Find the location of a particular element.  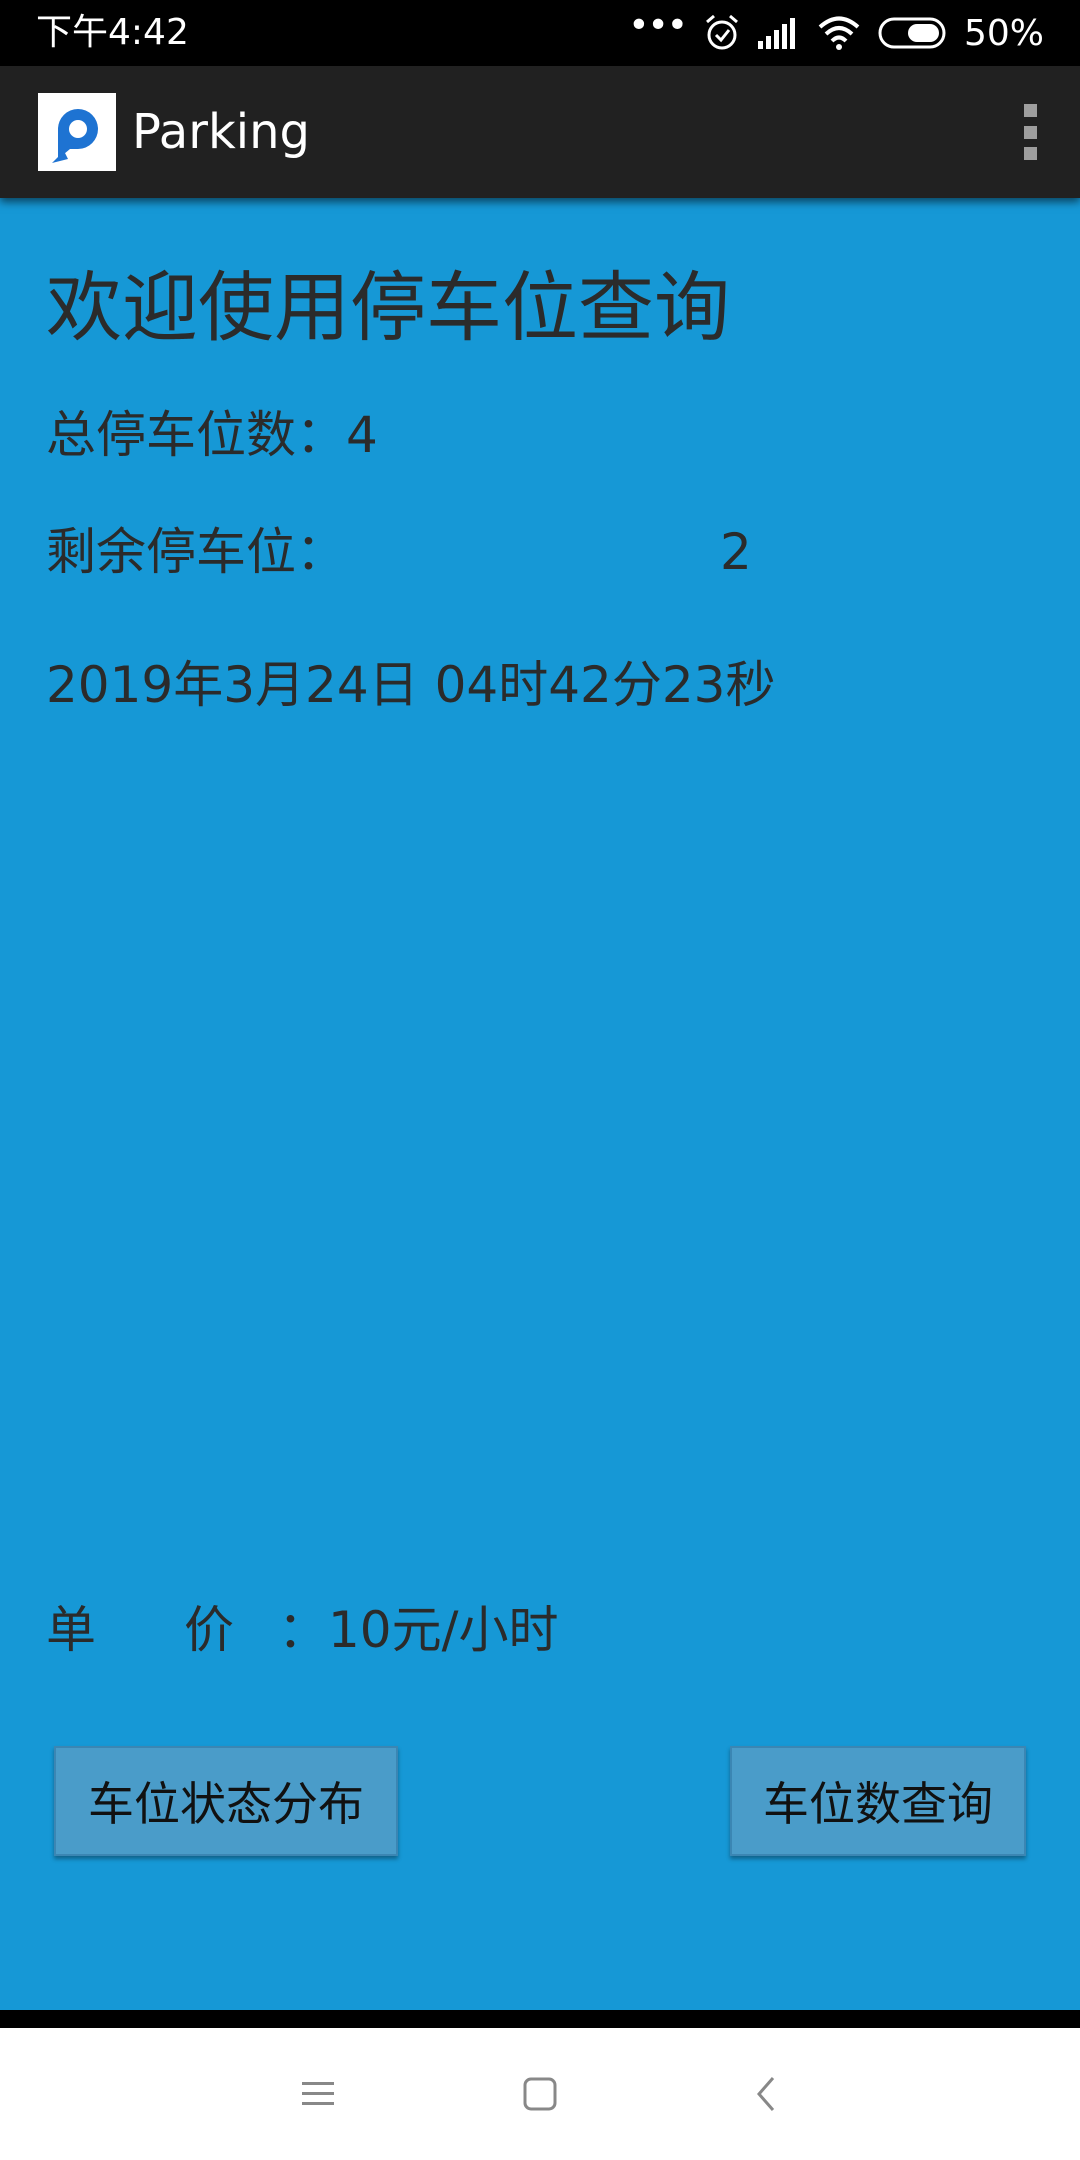

navigation-bar is located at coordinates (540, 2094).